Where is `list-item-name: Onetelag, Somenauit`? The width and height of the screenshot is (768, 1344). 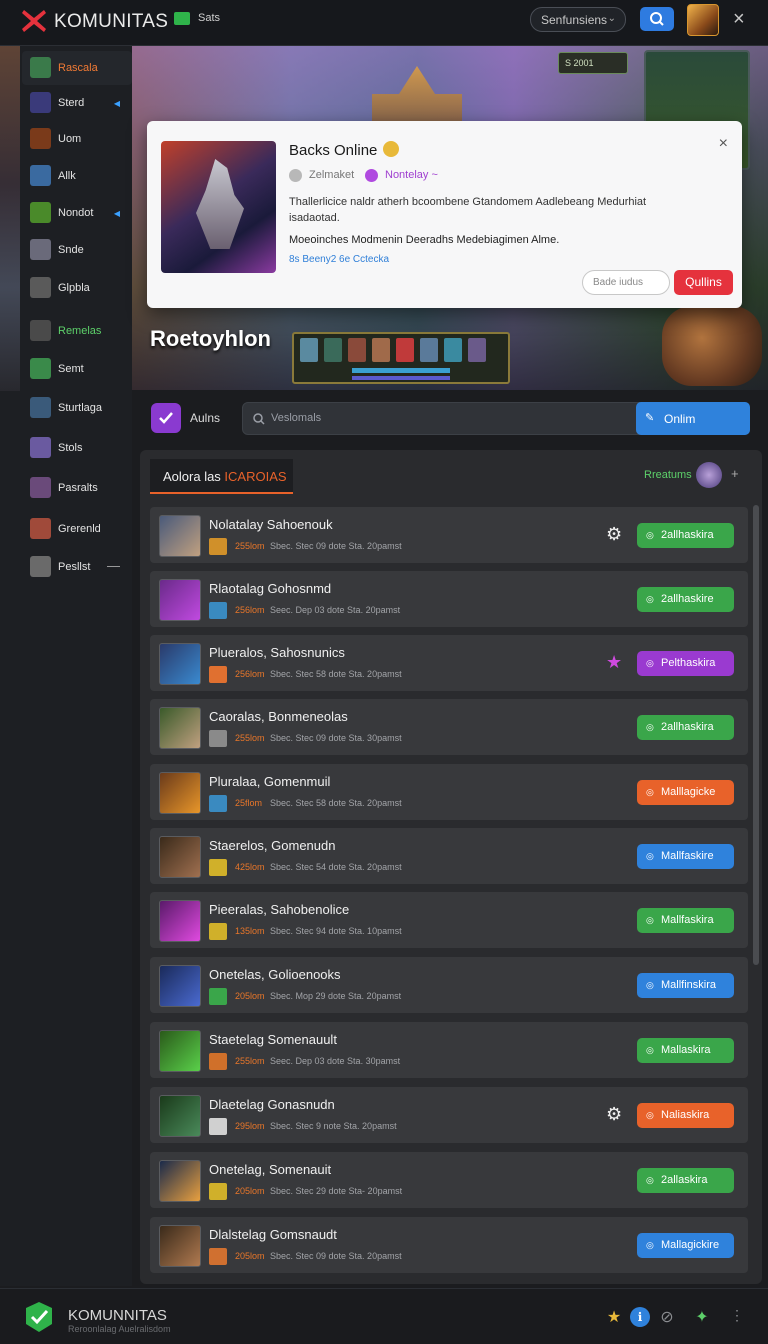 list-item-name: Onetelag, Somenauit is located at coordinates (270, 1169).